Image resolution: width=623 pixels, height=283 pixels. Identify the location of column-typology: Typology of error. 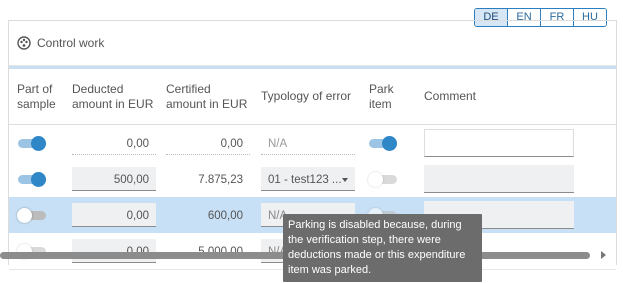
(306, 96).